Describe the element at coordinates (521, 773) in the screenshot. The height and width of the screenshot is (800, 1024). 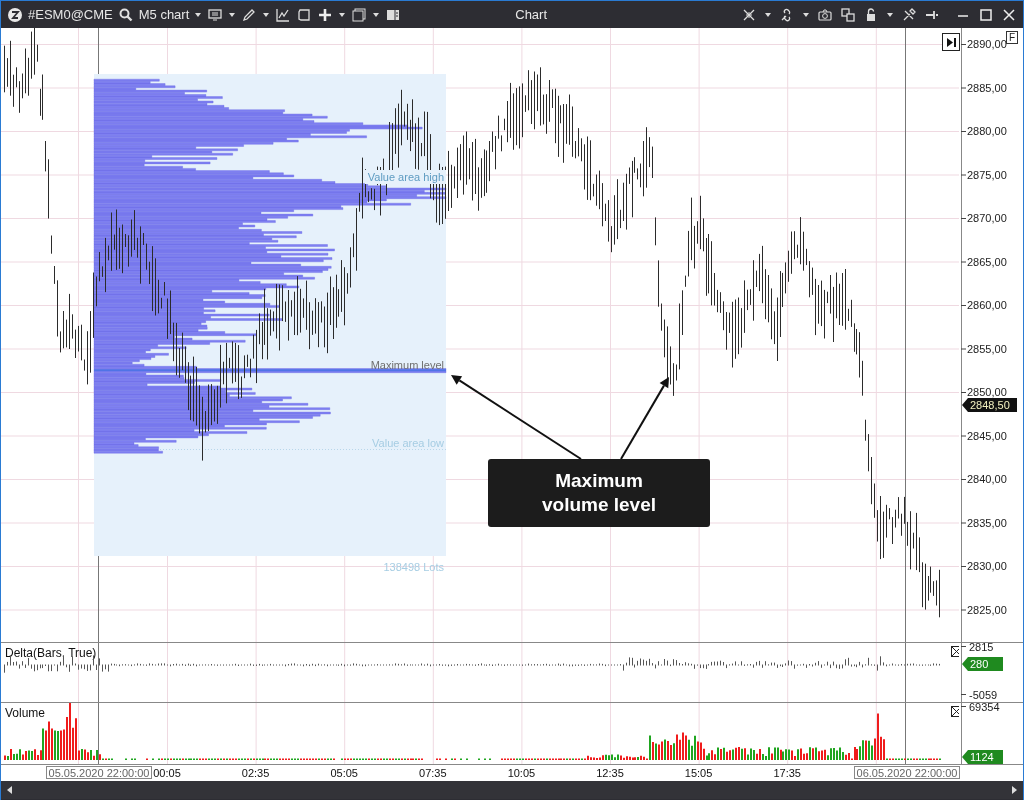
I see `time-label: 10:05` at that location.